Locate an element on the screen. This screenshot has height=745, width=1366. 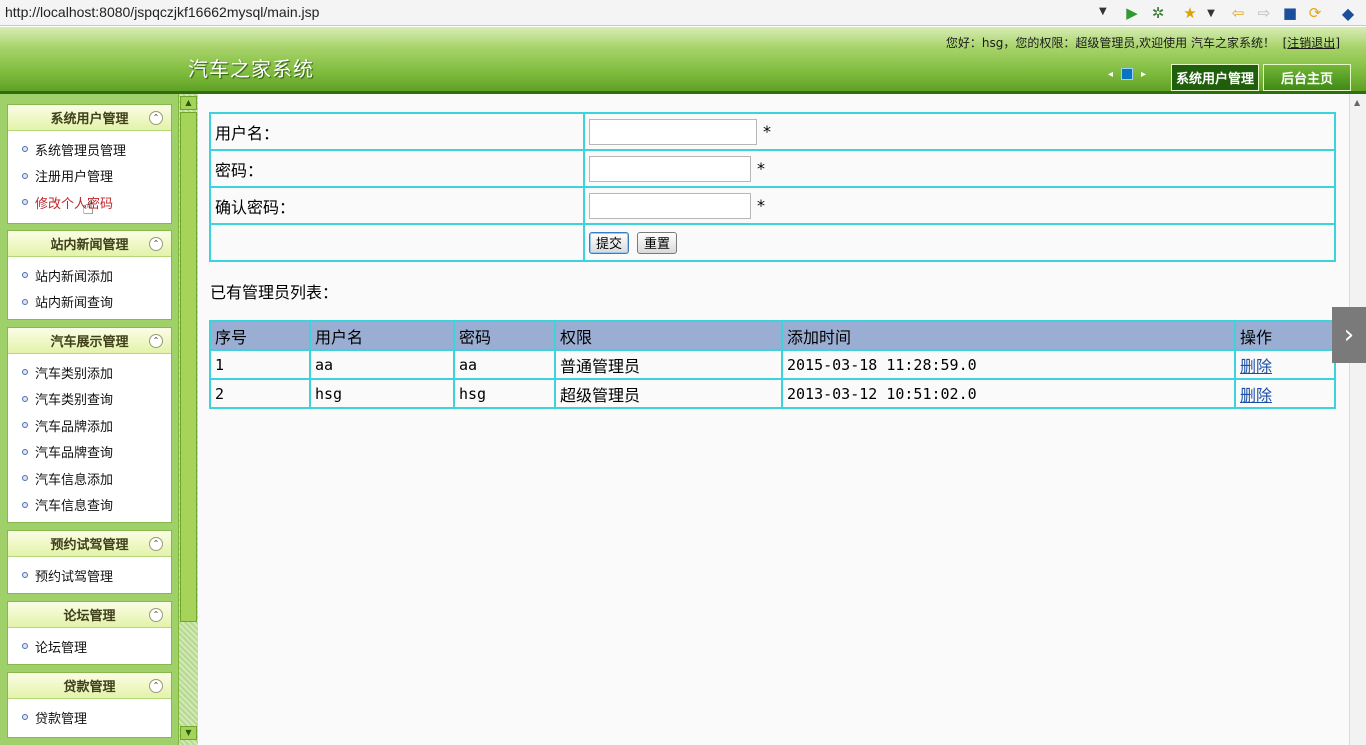
confirm-password-input is located at coordinates (670, 205).